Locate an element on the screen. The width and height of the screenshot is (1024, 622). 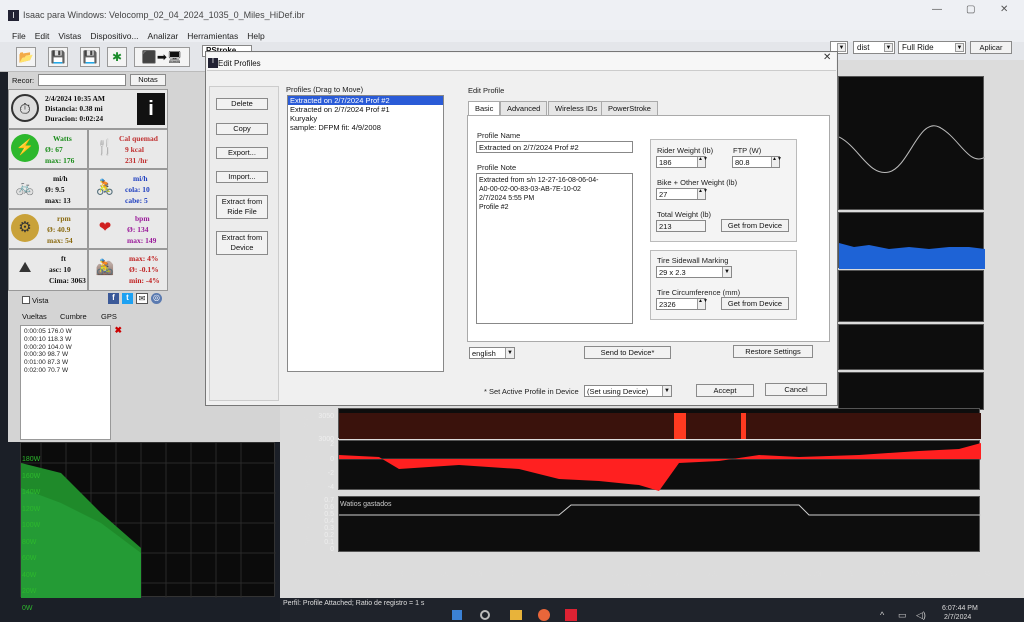
copy-button: Copy is located at coordinates (242, 129).